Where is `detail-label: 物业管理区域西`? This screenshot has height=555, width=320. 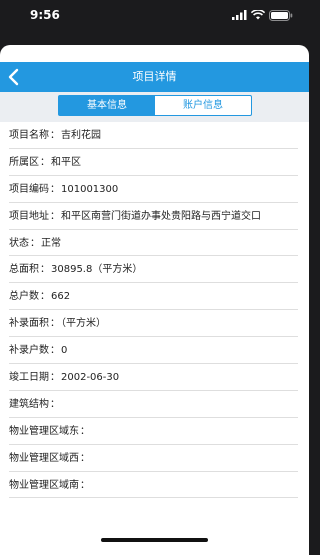 detail-label: 物业管理区域西 is located at coordinates (44, 458).